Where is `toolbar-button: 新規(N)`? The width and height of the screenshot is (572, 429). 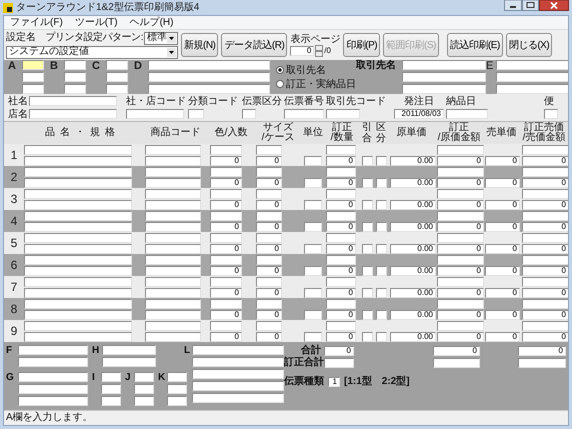
toolbar-button: 新規(N) is located at coordinates (199, 45).